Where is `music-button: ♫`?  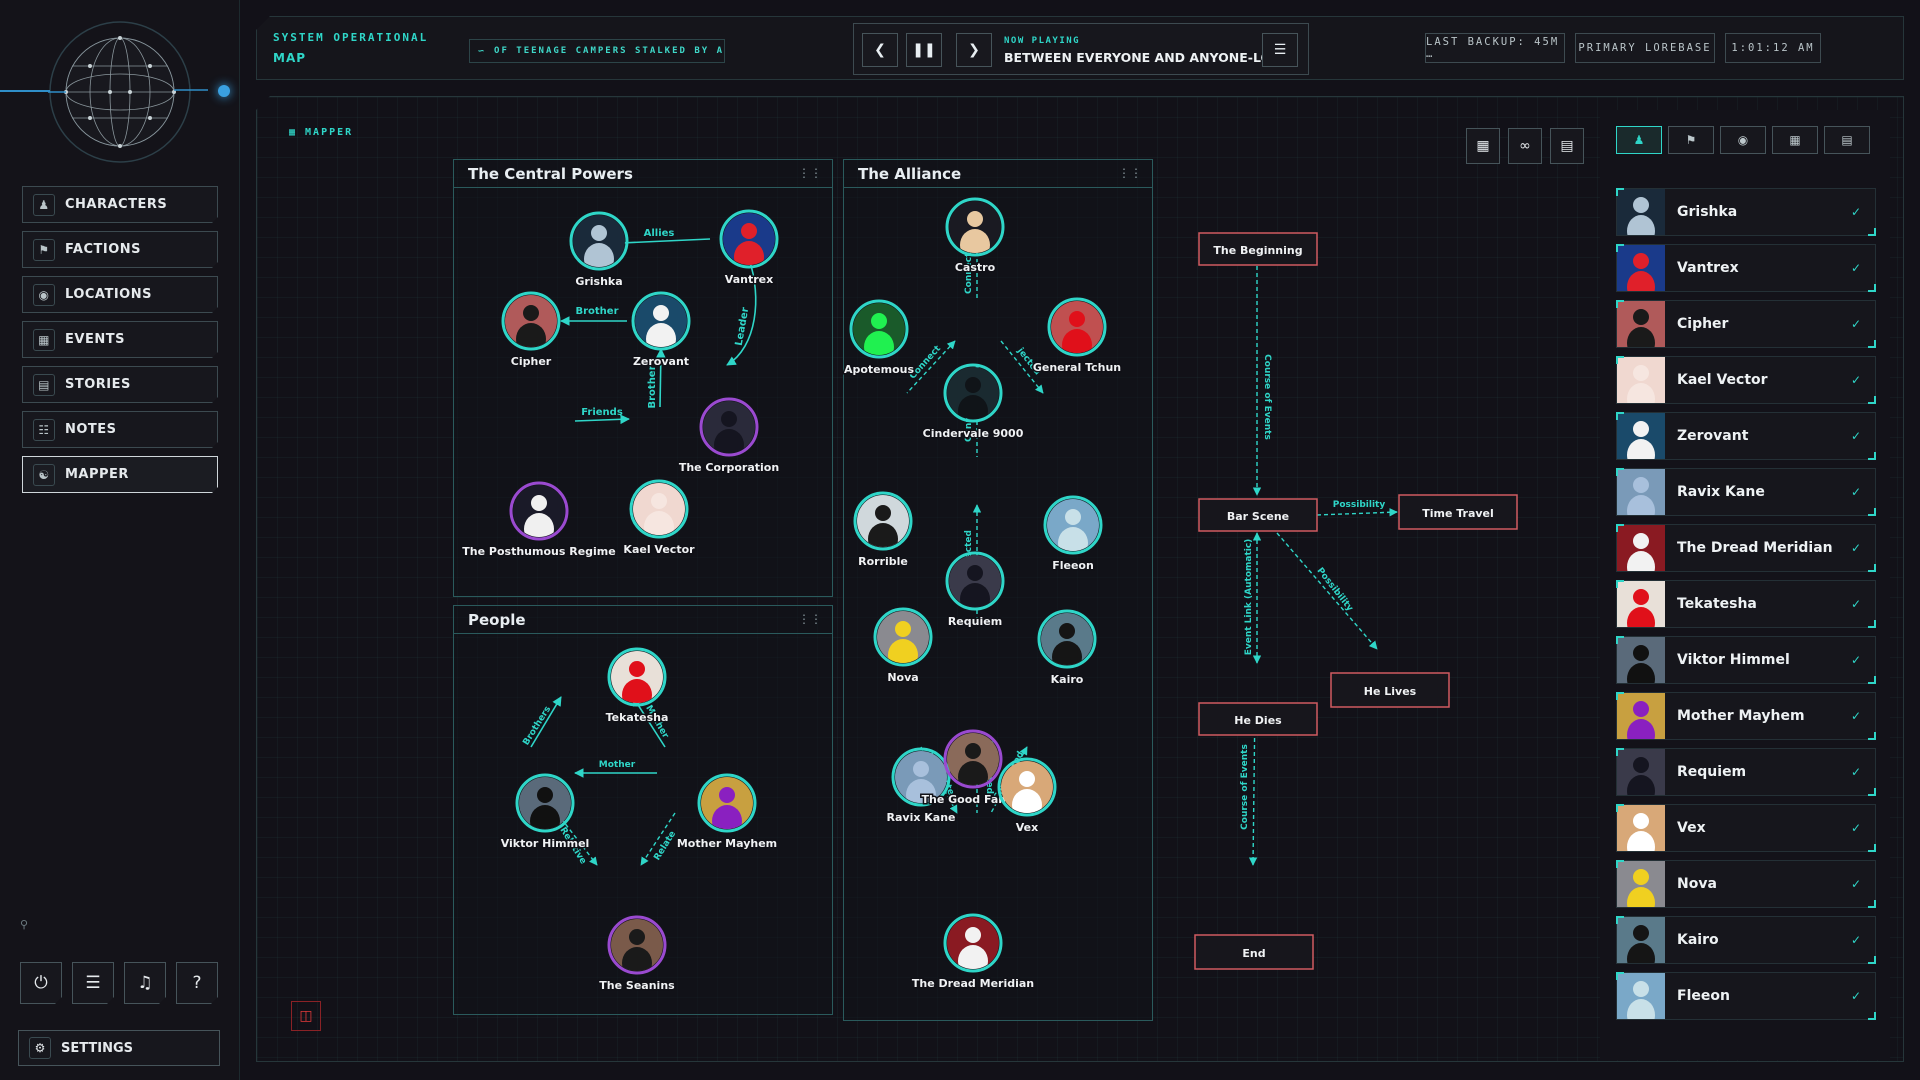
music-button: ♫ is located at coordinates (145, 983).